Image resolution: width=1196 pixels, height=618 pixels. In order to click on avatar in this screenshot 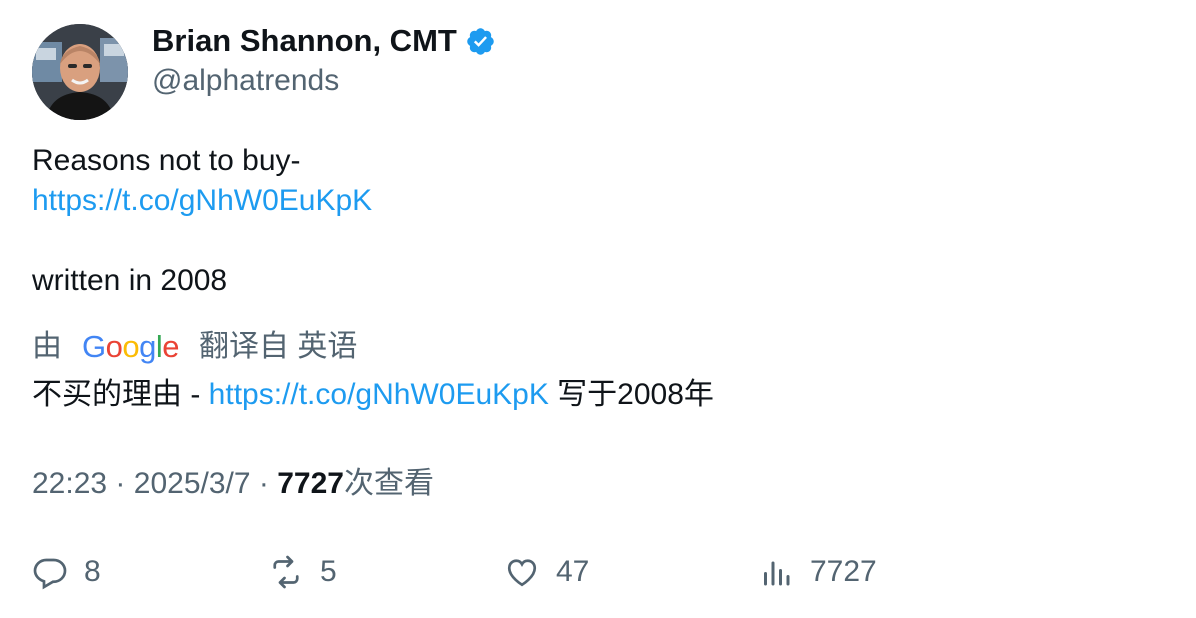, I will do `click(80, 72)`.